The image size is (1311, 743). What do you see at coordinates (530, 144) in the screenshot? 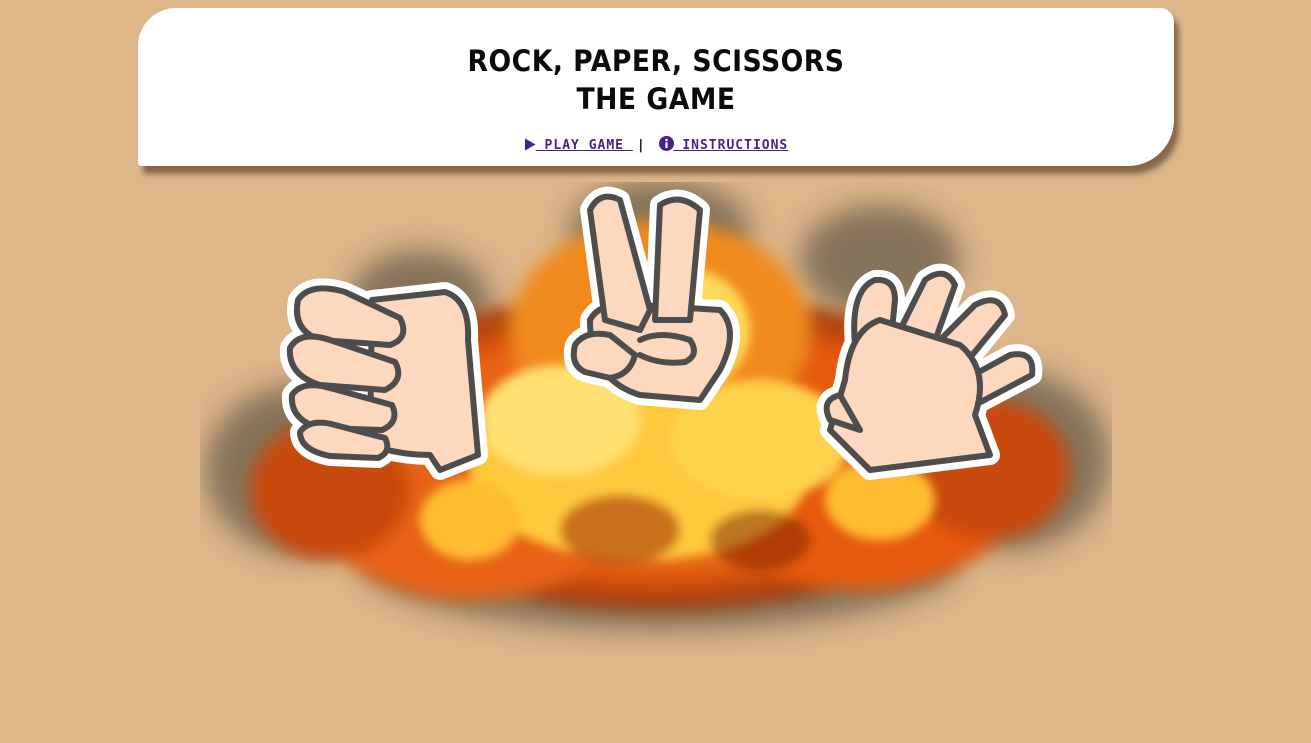
I see `play-icon` at bounding box center [530, 144].